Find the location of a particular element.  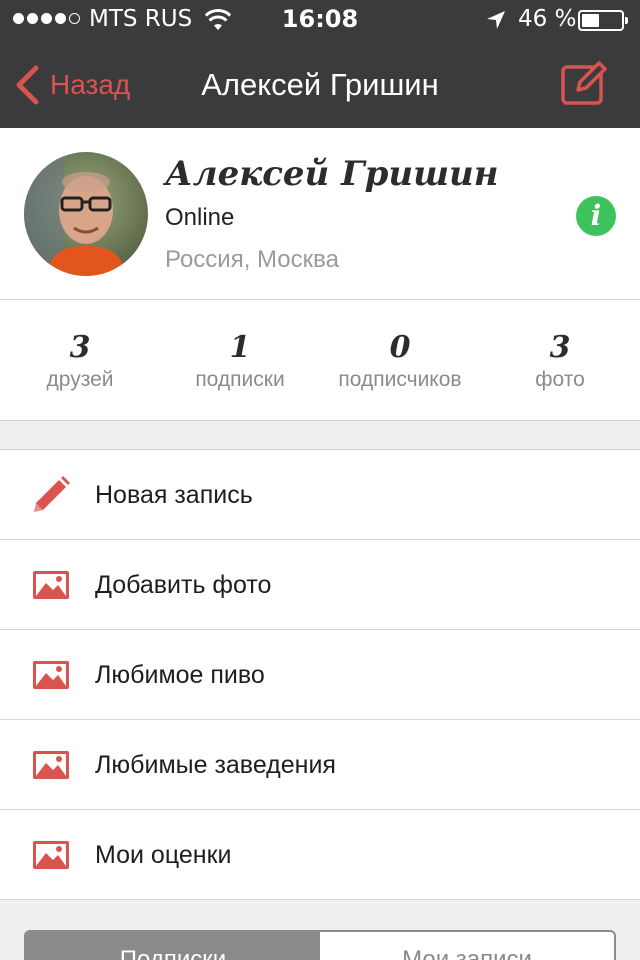

menu-item-label: Добавить фото is located at coordinates (183, 585).